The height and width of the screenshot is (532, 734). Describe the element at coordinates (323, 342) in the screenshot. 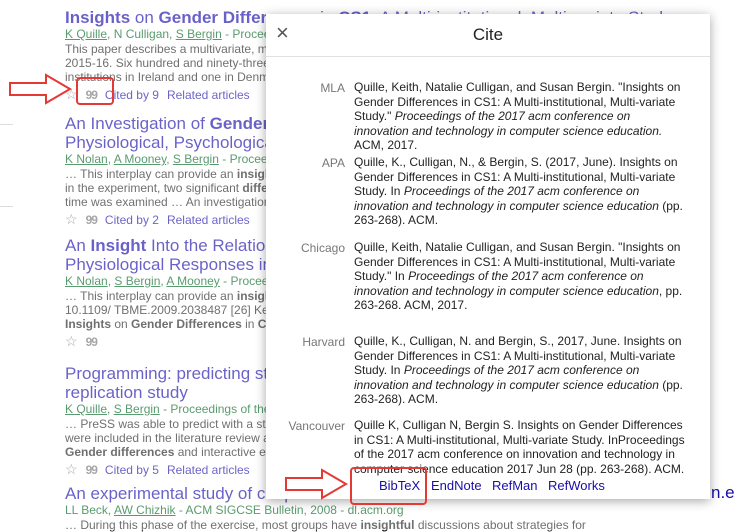

I see `citation-style-label: Harvard` at that location.